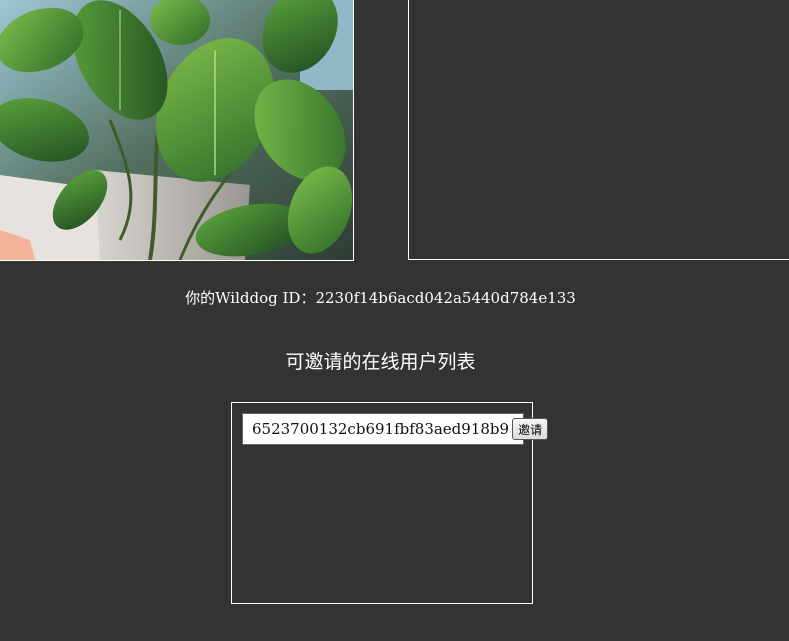 The image size is (789, 641). I want to click on list-item: 6523700132cb691fbf83aed918b9 邀请, so click(395, 429).